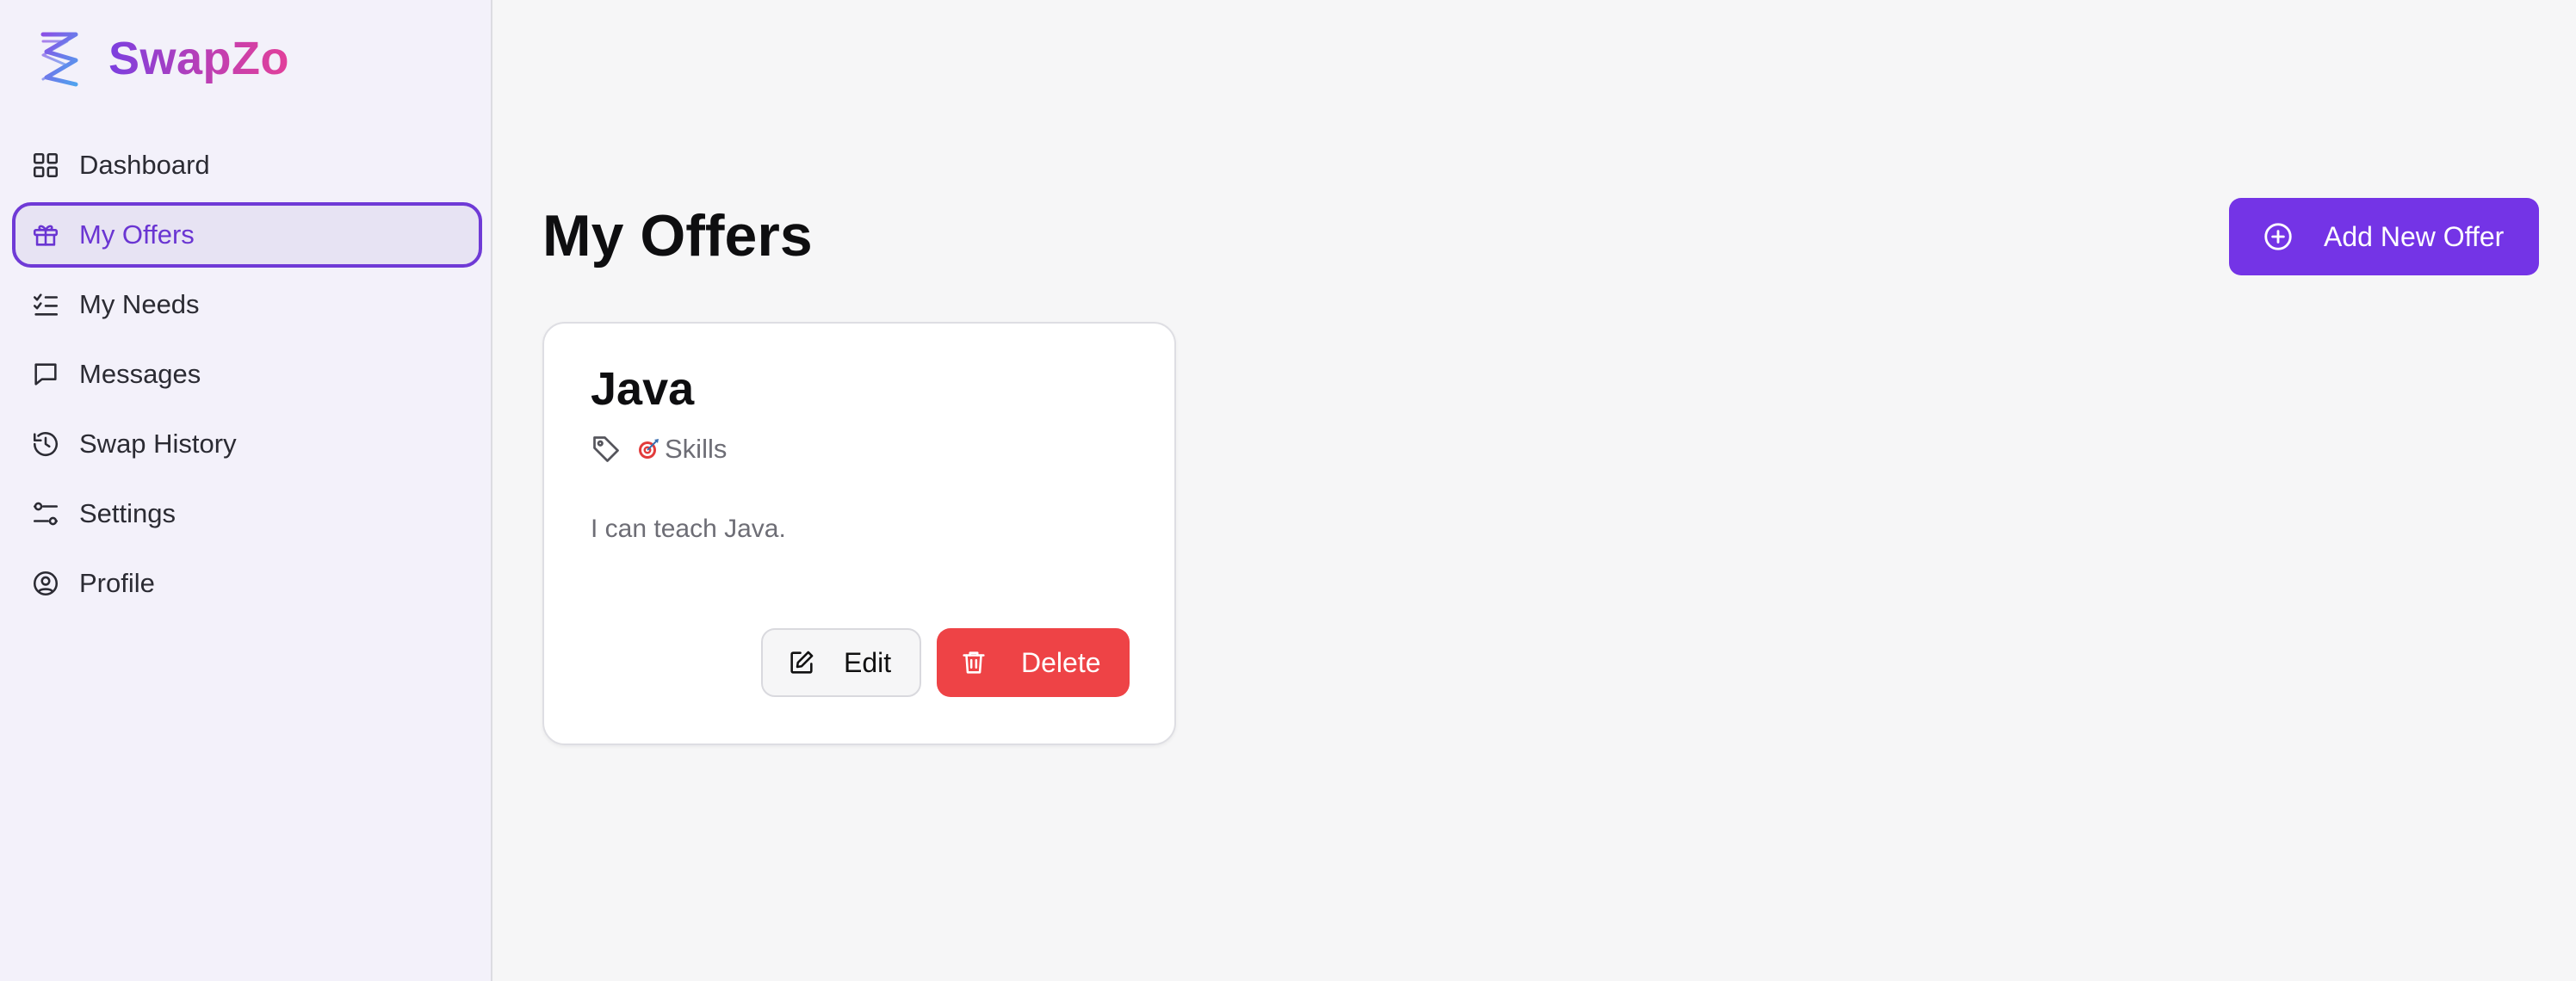 The image size is (2576, 981). I want to click on gift-icon, so click(46, 235).